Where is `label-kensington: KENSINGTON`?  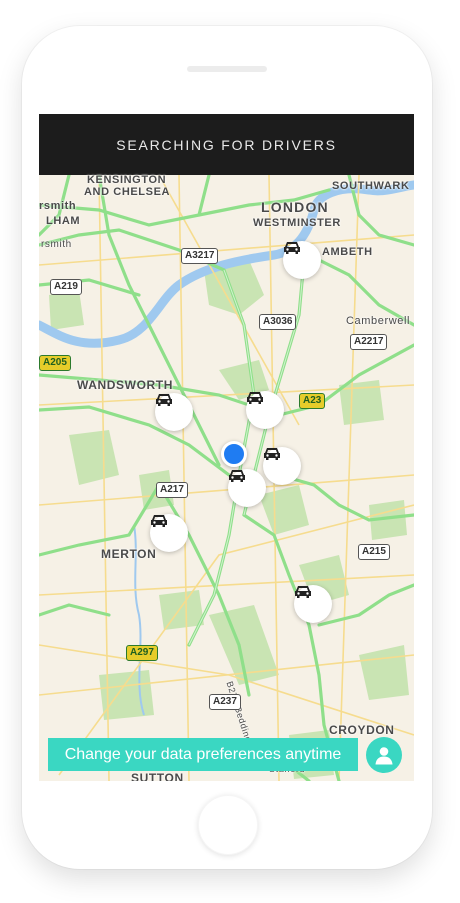
label-kensington: KENSINGTON is located at coordinates (127, 180).